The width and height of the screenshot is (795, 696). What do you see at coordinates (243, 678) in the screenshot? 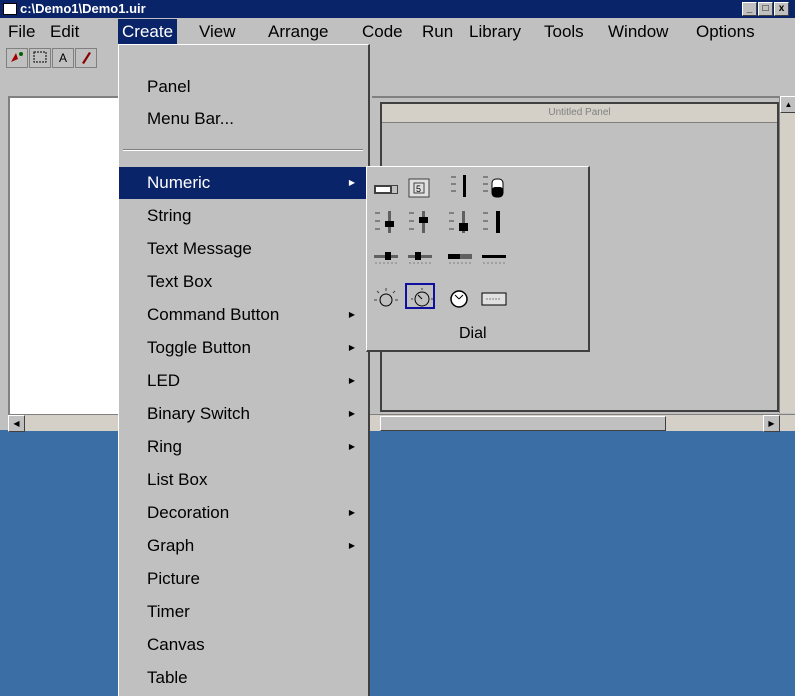
I see `menu-item-table: Table` at bounding box center [243, 678].